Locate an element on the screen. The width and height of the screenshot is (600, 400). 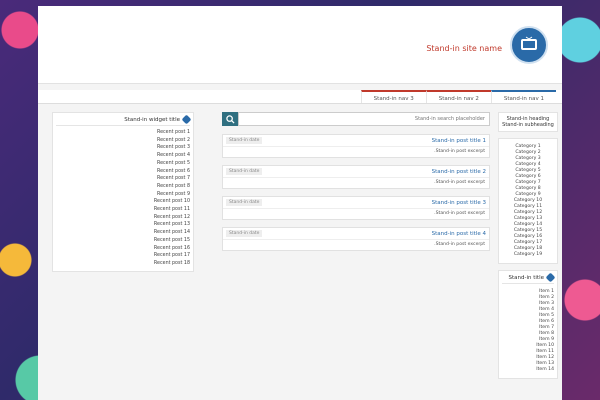
intro-box: Stand-in heading Stand-in subheading is located at coordinates (528, 122).